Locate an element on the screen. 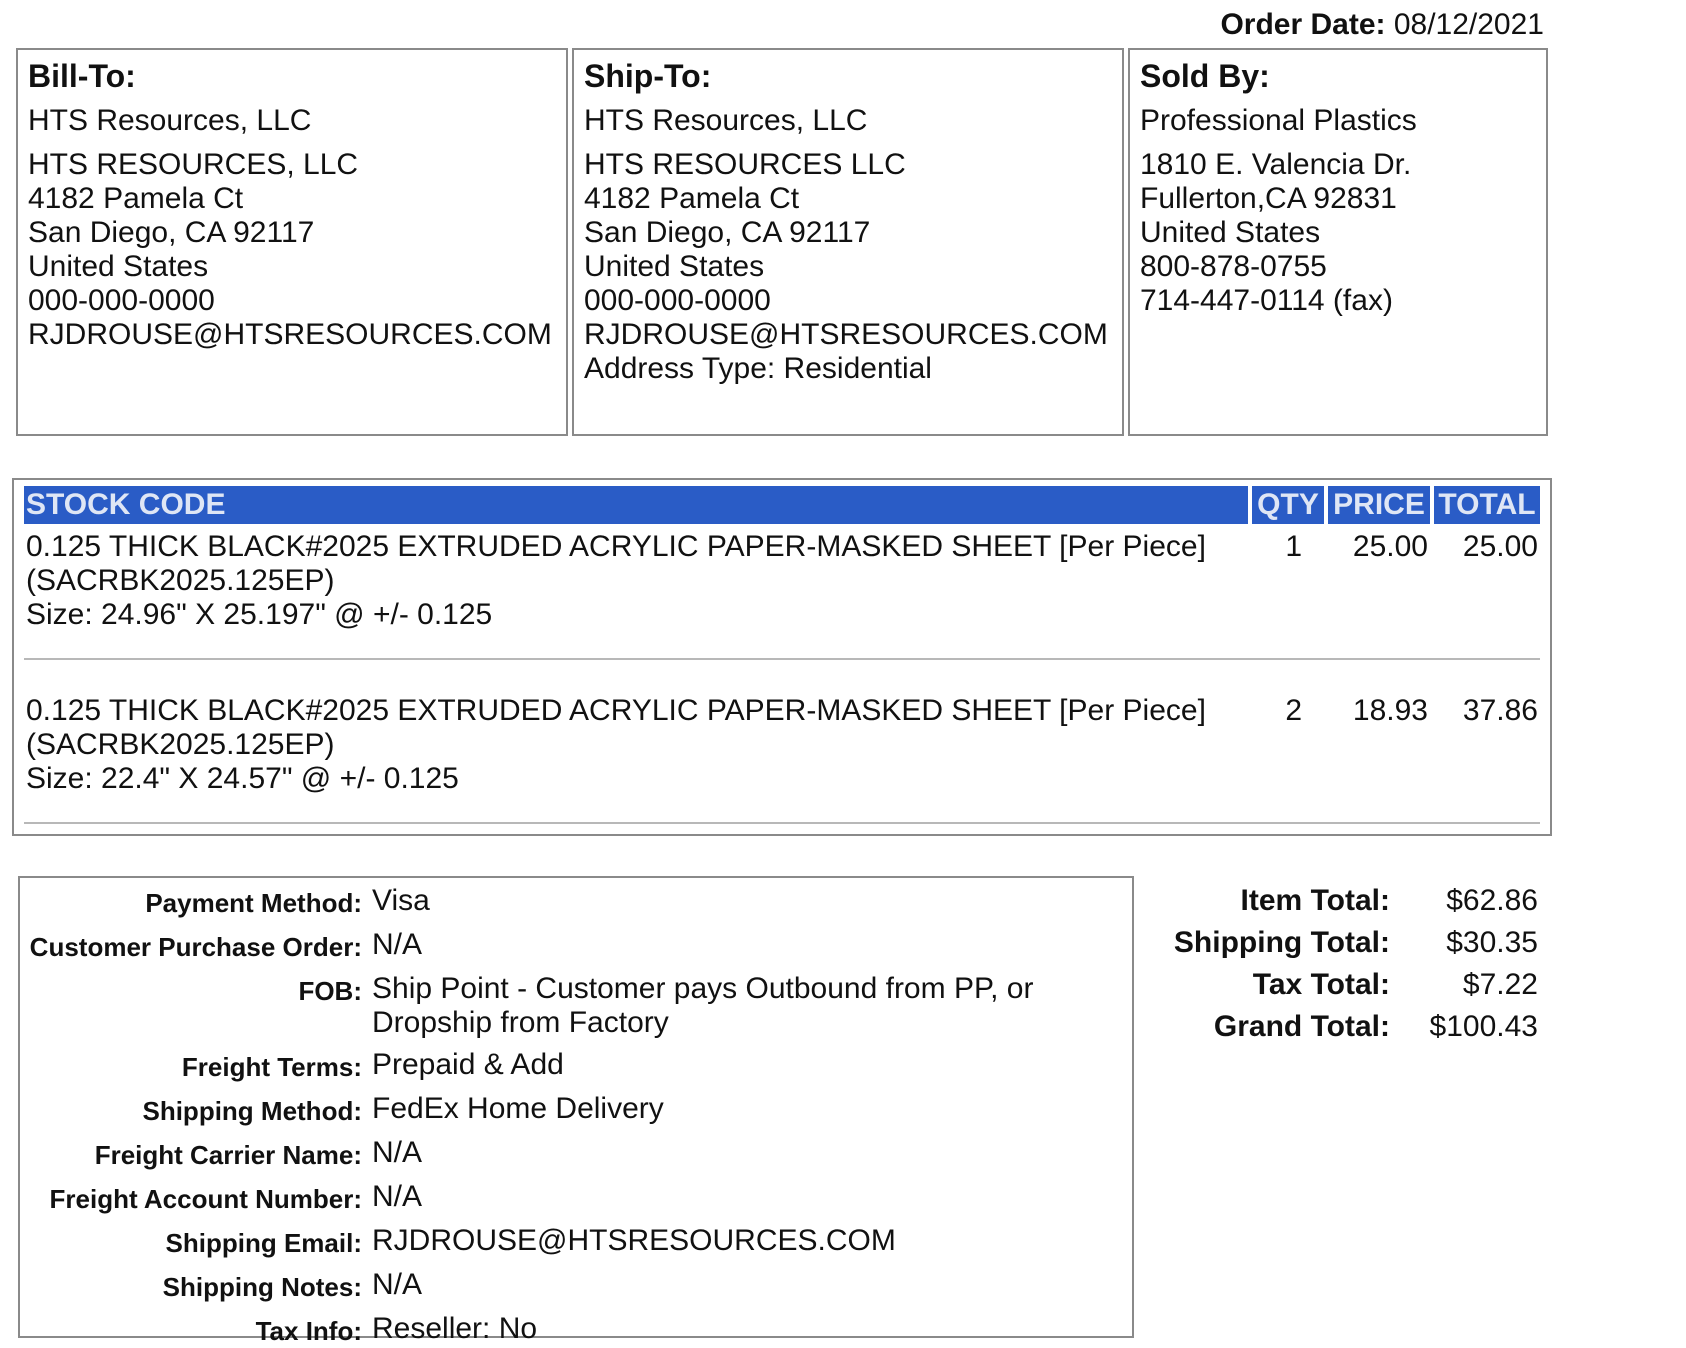  item-qty: 2 is located at coordinates (1293, 710).